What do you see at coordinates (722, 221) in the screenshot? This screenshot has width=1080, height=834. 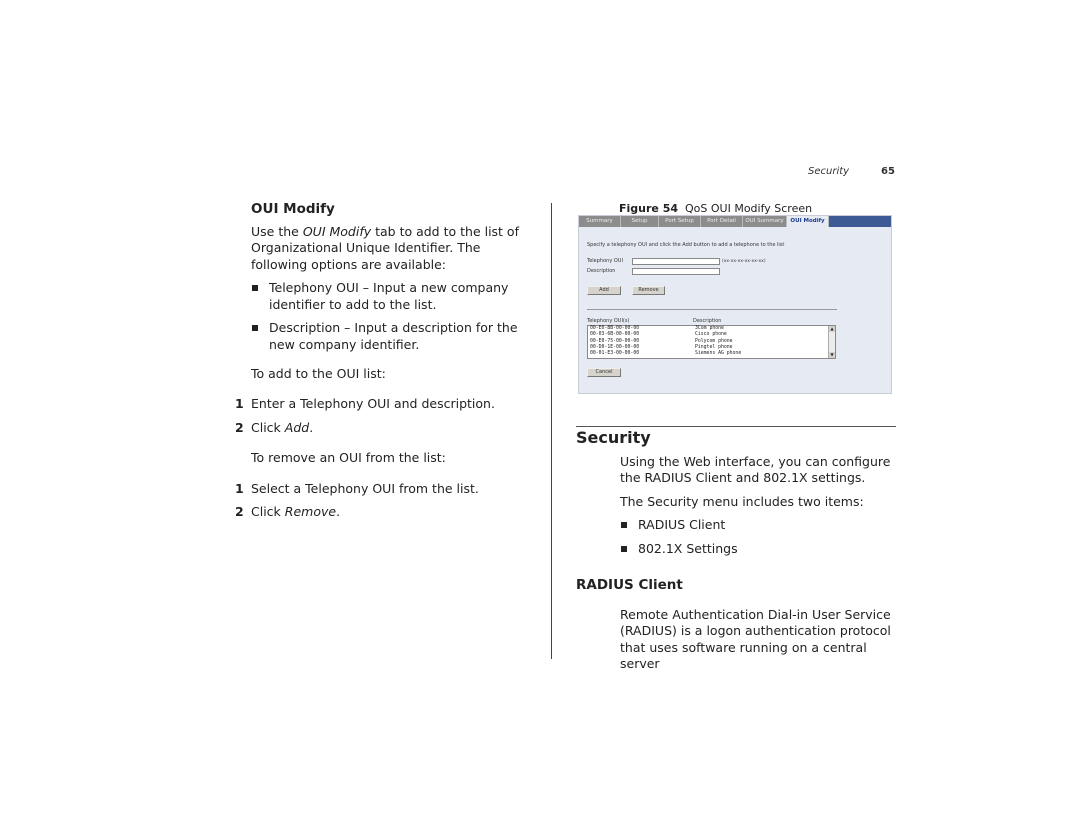 I see `tab-port-detail: Port Detail` at bounding box center [722, 221].